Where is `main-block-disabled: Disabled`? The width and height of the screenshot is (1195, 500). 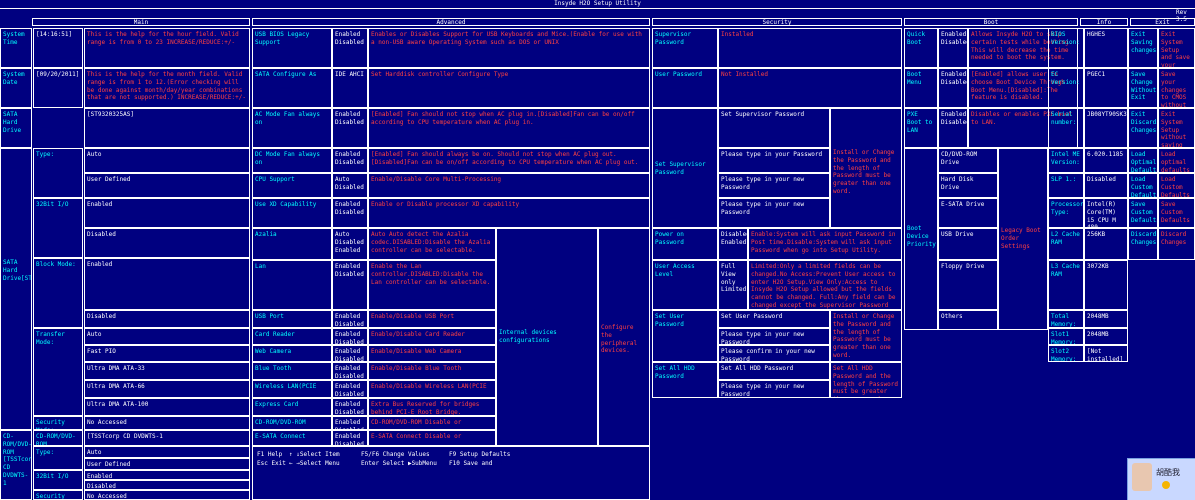 main-block-disabled: Disabled is located at coordinates (167, 319).